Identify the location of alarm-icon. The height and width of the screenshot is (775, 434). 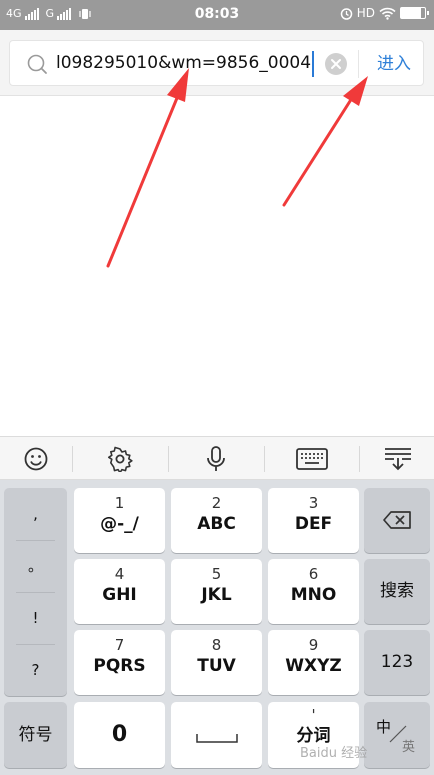
(346, 13).